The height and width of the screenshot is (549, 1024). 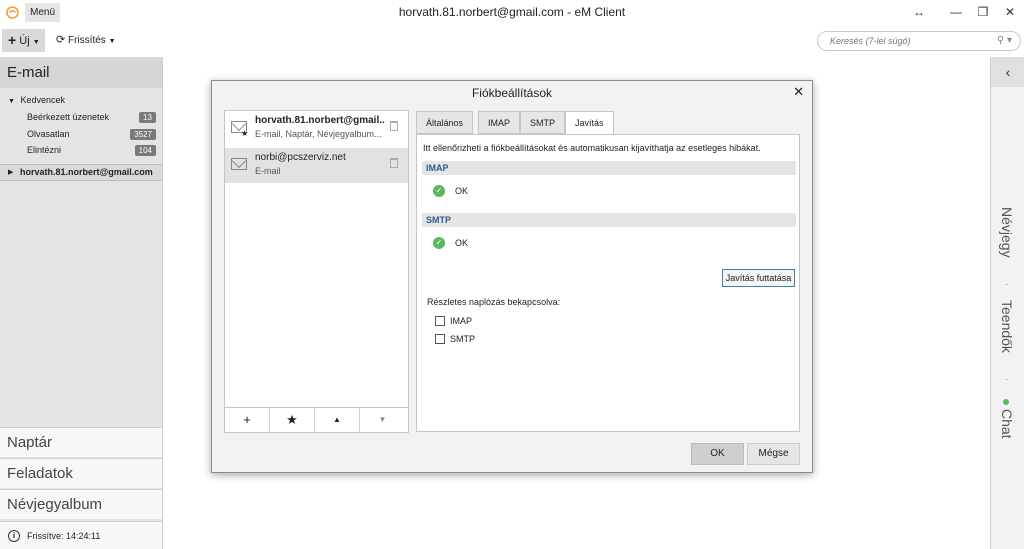 What do you see at coordinates (337, 420) in the screenshot?
I see `move-up-button: ▲` at bounding box center [337, 420].